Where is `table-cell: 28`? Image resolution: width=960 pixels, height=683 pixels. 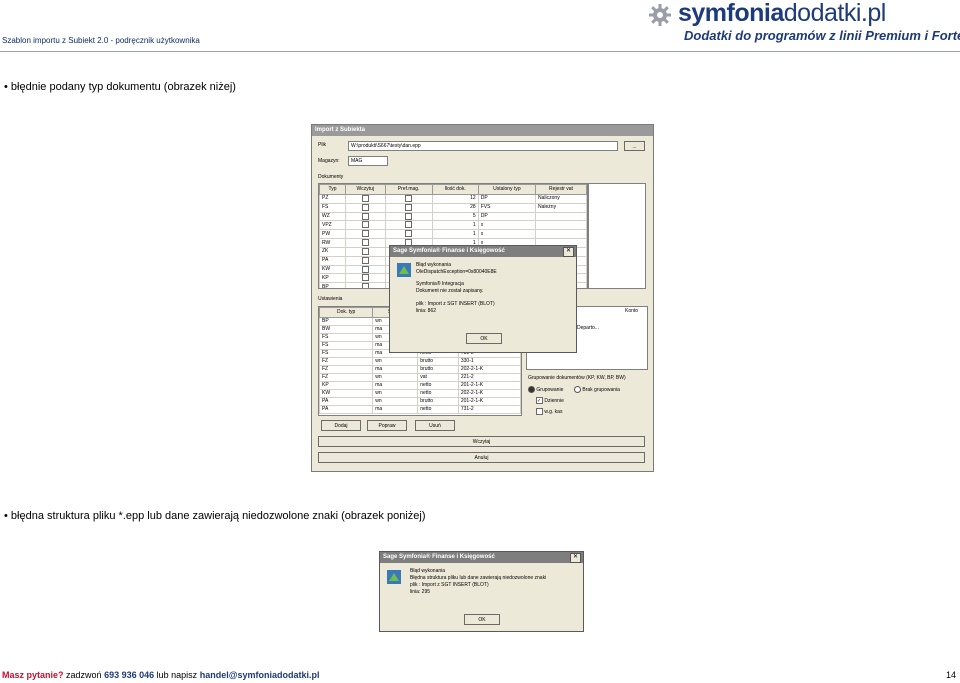 table-cell: 28 is located at coordinates (455, 207).